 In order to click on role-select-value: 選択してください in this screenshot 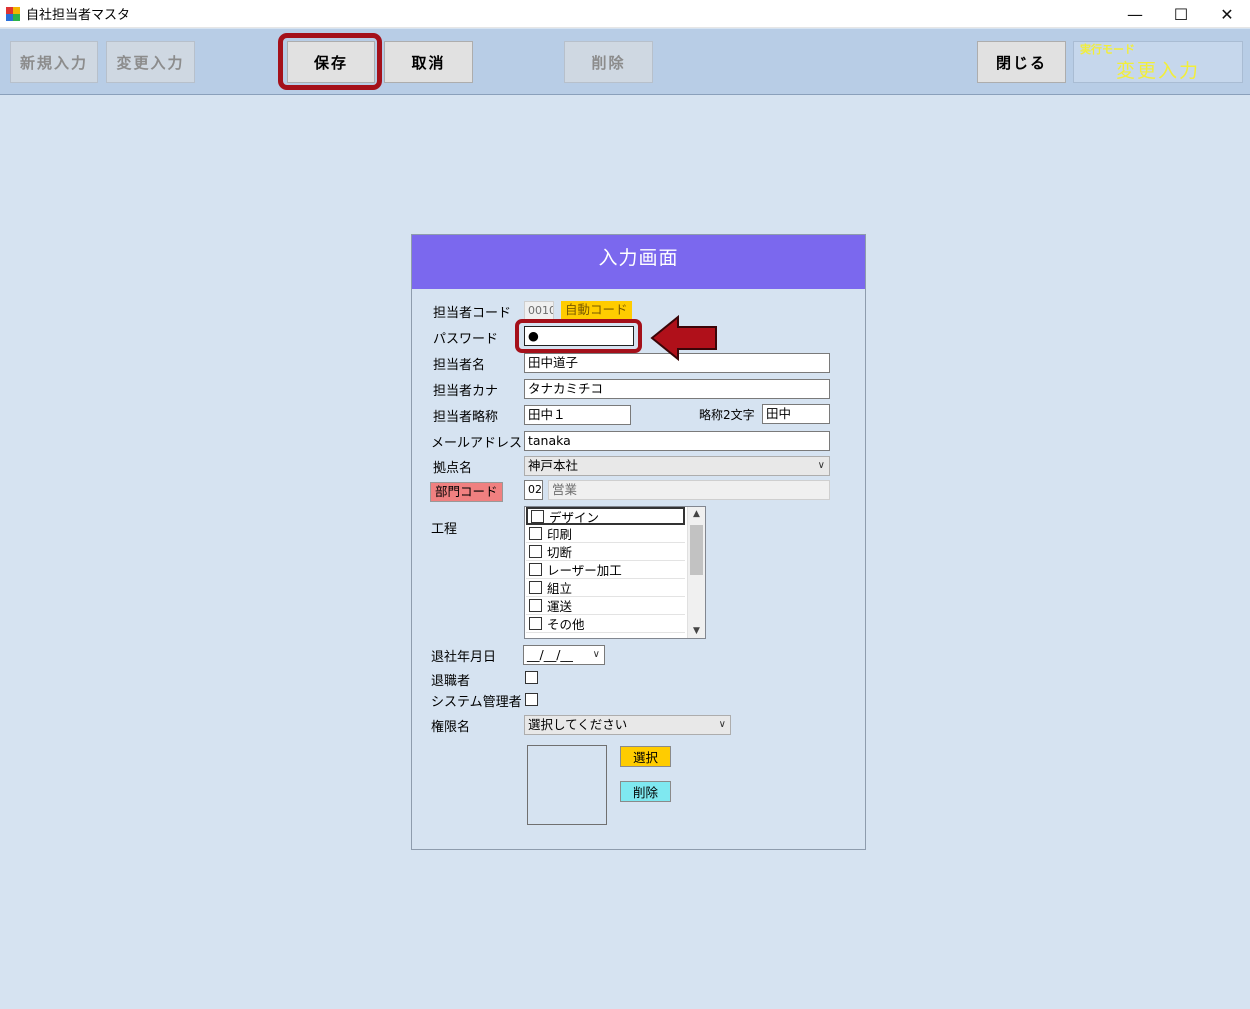, I will do `click(578, 724)`.